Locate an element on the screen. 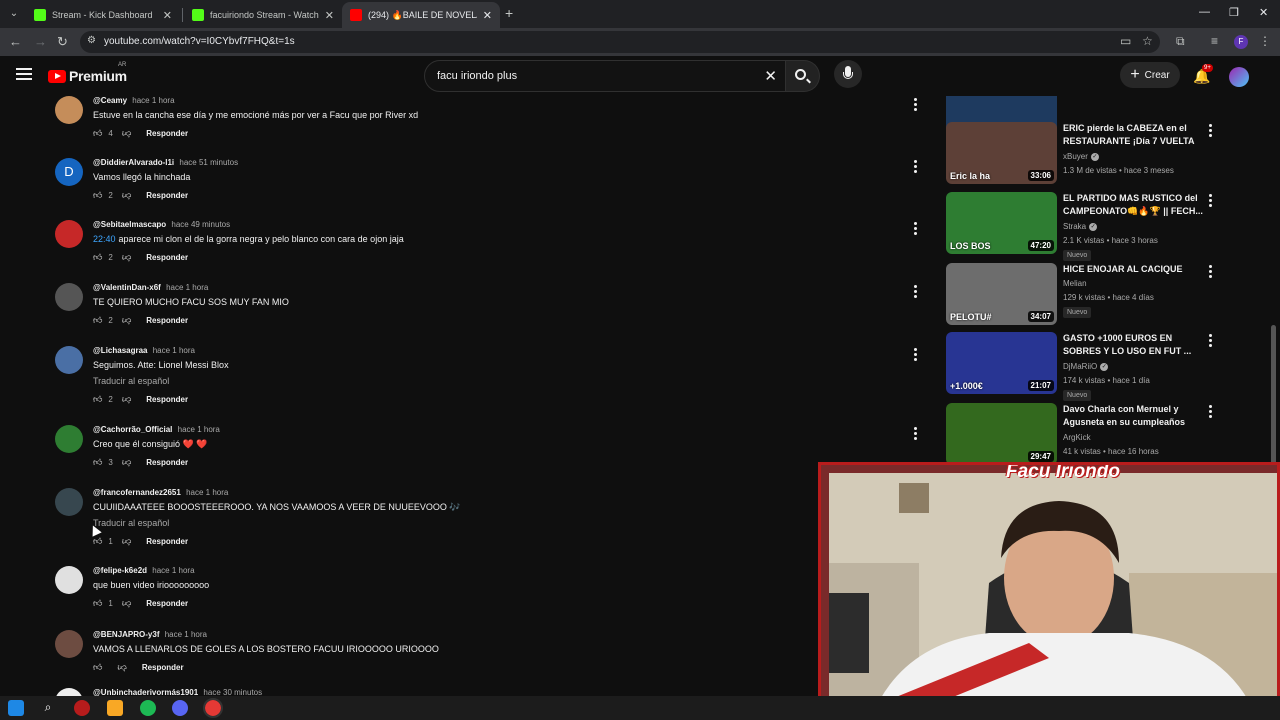 The image size is (1280, 720). comment-username: @Cachorrão_Official is located at coordinates (132, 429).